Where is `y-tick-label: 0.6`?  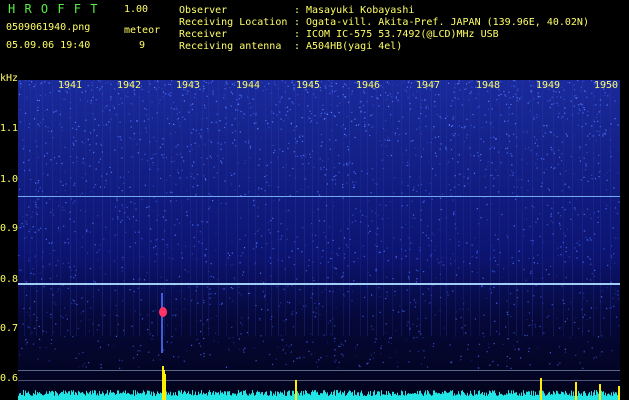 y-tick-label: 0.6 is located at coordinates (9, 378).